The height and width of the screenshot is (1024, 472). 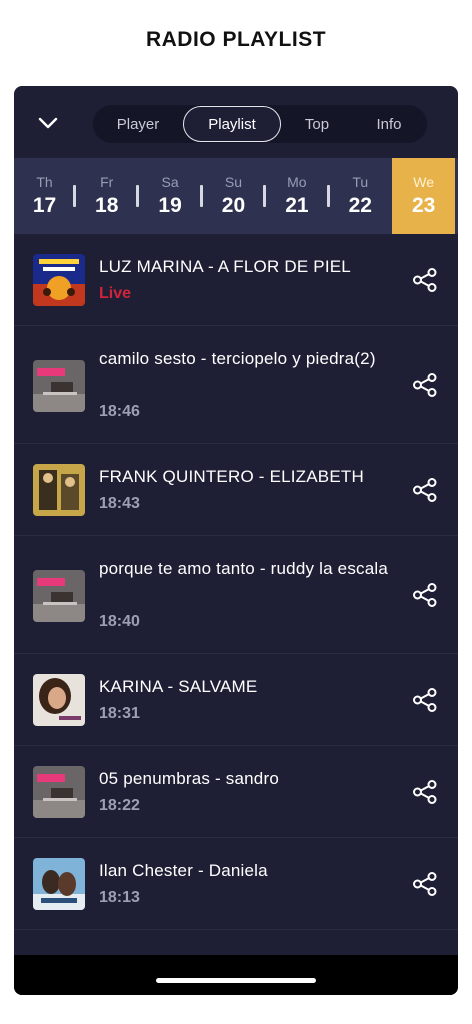 I want to click on day-sat: Sa 19, so click(x=170, y=196).